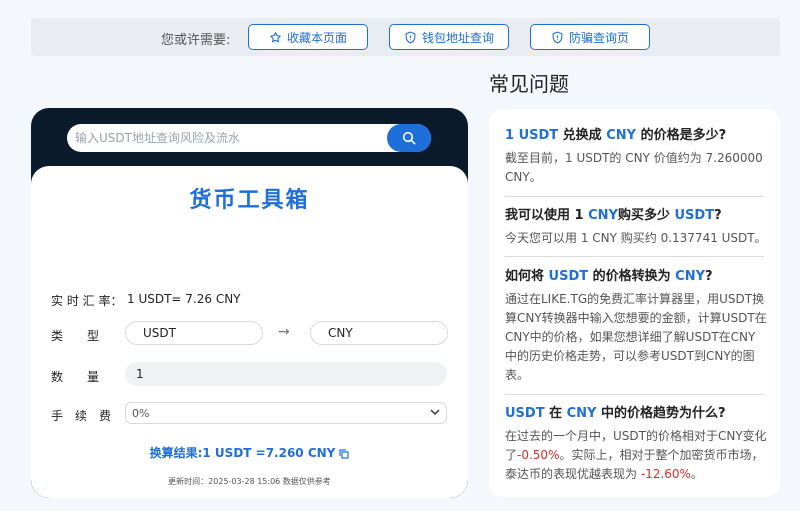  Describe the element at coordinates (227, 138) in the screenshot. I see `address-search-input` at that location.